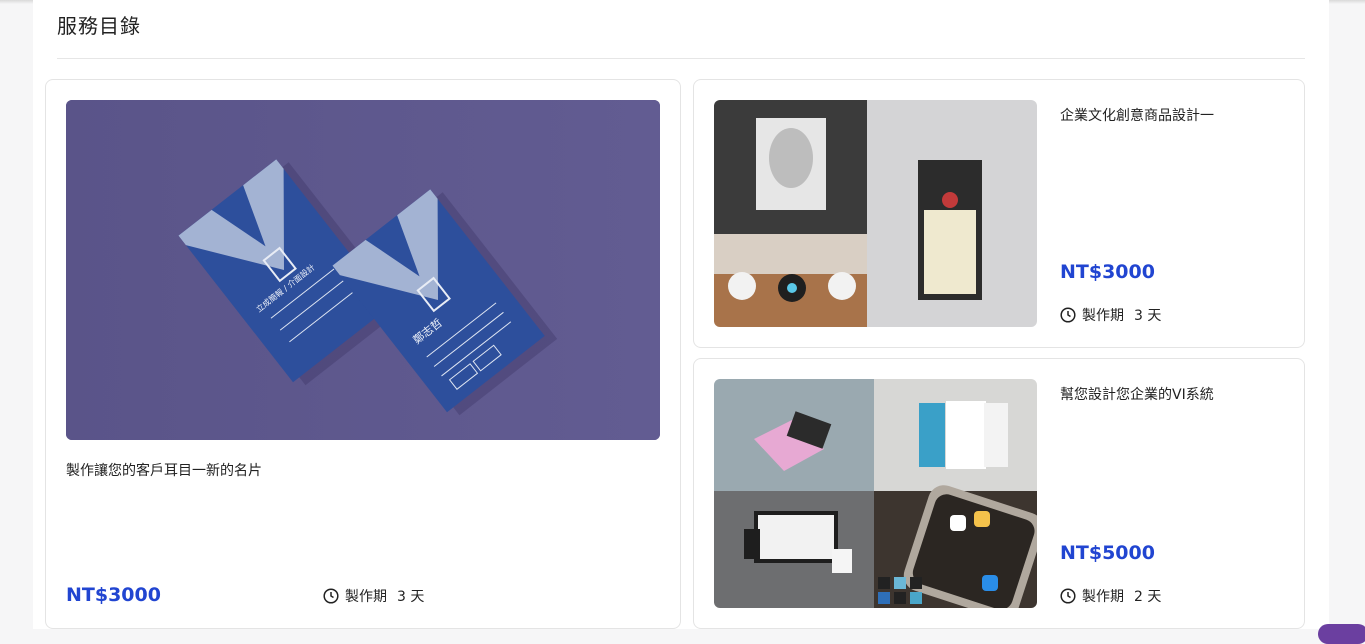  What do you see at coordinates (164, 471) in the screenshot?
I see `service-title: 製作讓您的客戶耳目一新的名片` at bounding box center [164, 471].